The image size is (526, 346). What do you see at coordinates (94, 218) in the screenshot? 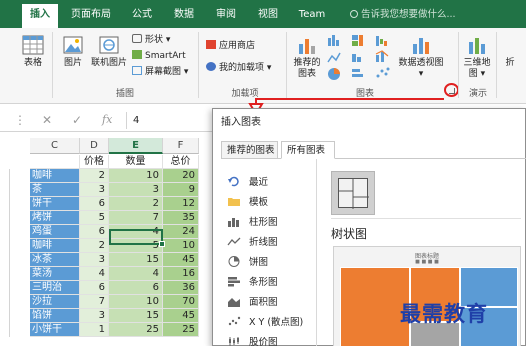
I see `cell-price: 5` at bounding box center [94, 218].